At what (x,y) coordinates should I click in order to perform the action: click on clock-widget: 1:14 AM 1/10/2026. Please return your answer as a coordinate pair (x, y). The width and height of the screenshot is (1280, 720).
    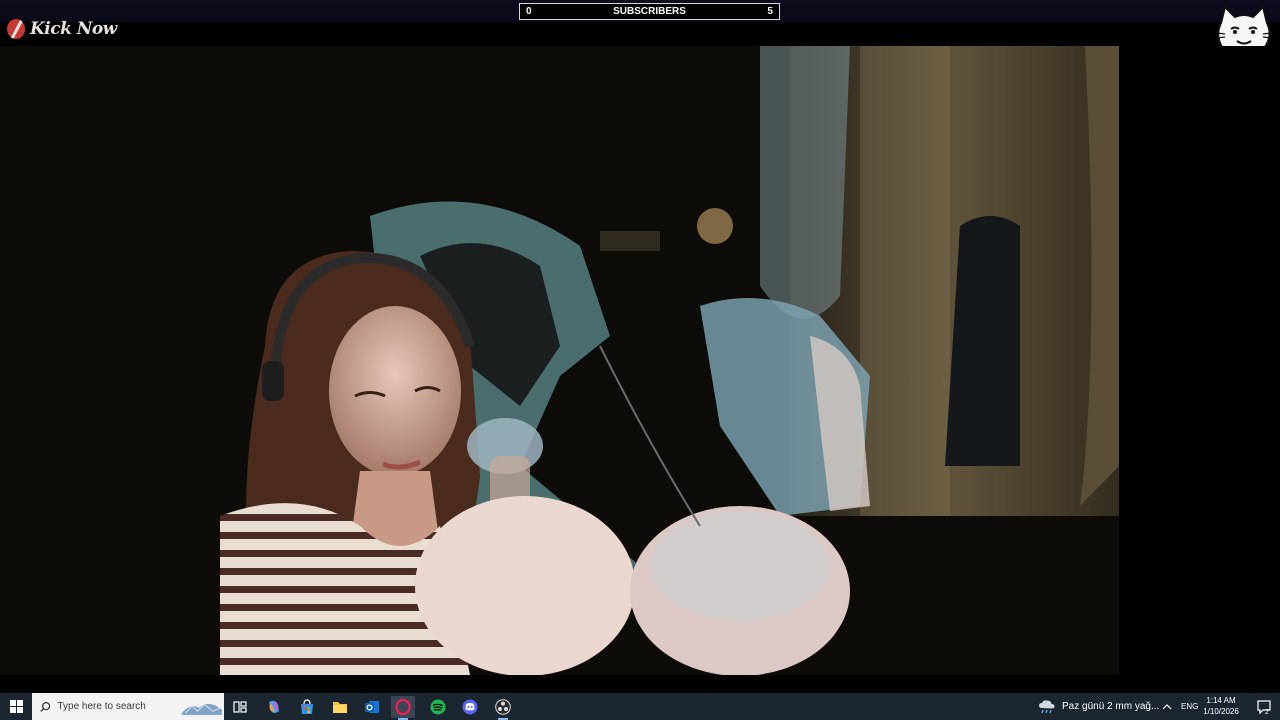
    Looking at the image, I should click on (1221, 706).